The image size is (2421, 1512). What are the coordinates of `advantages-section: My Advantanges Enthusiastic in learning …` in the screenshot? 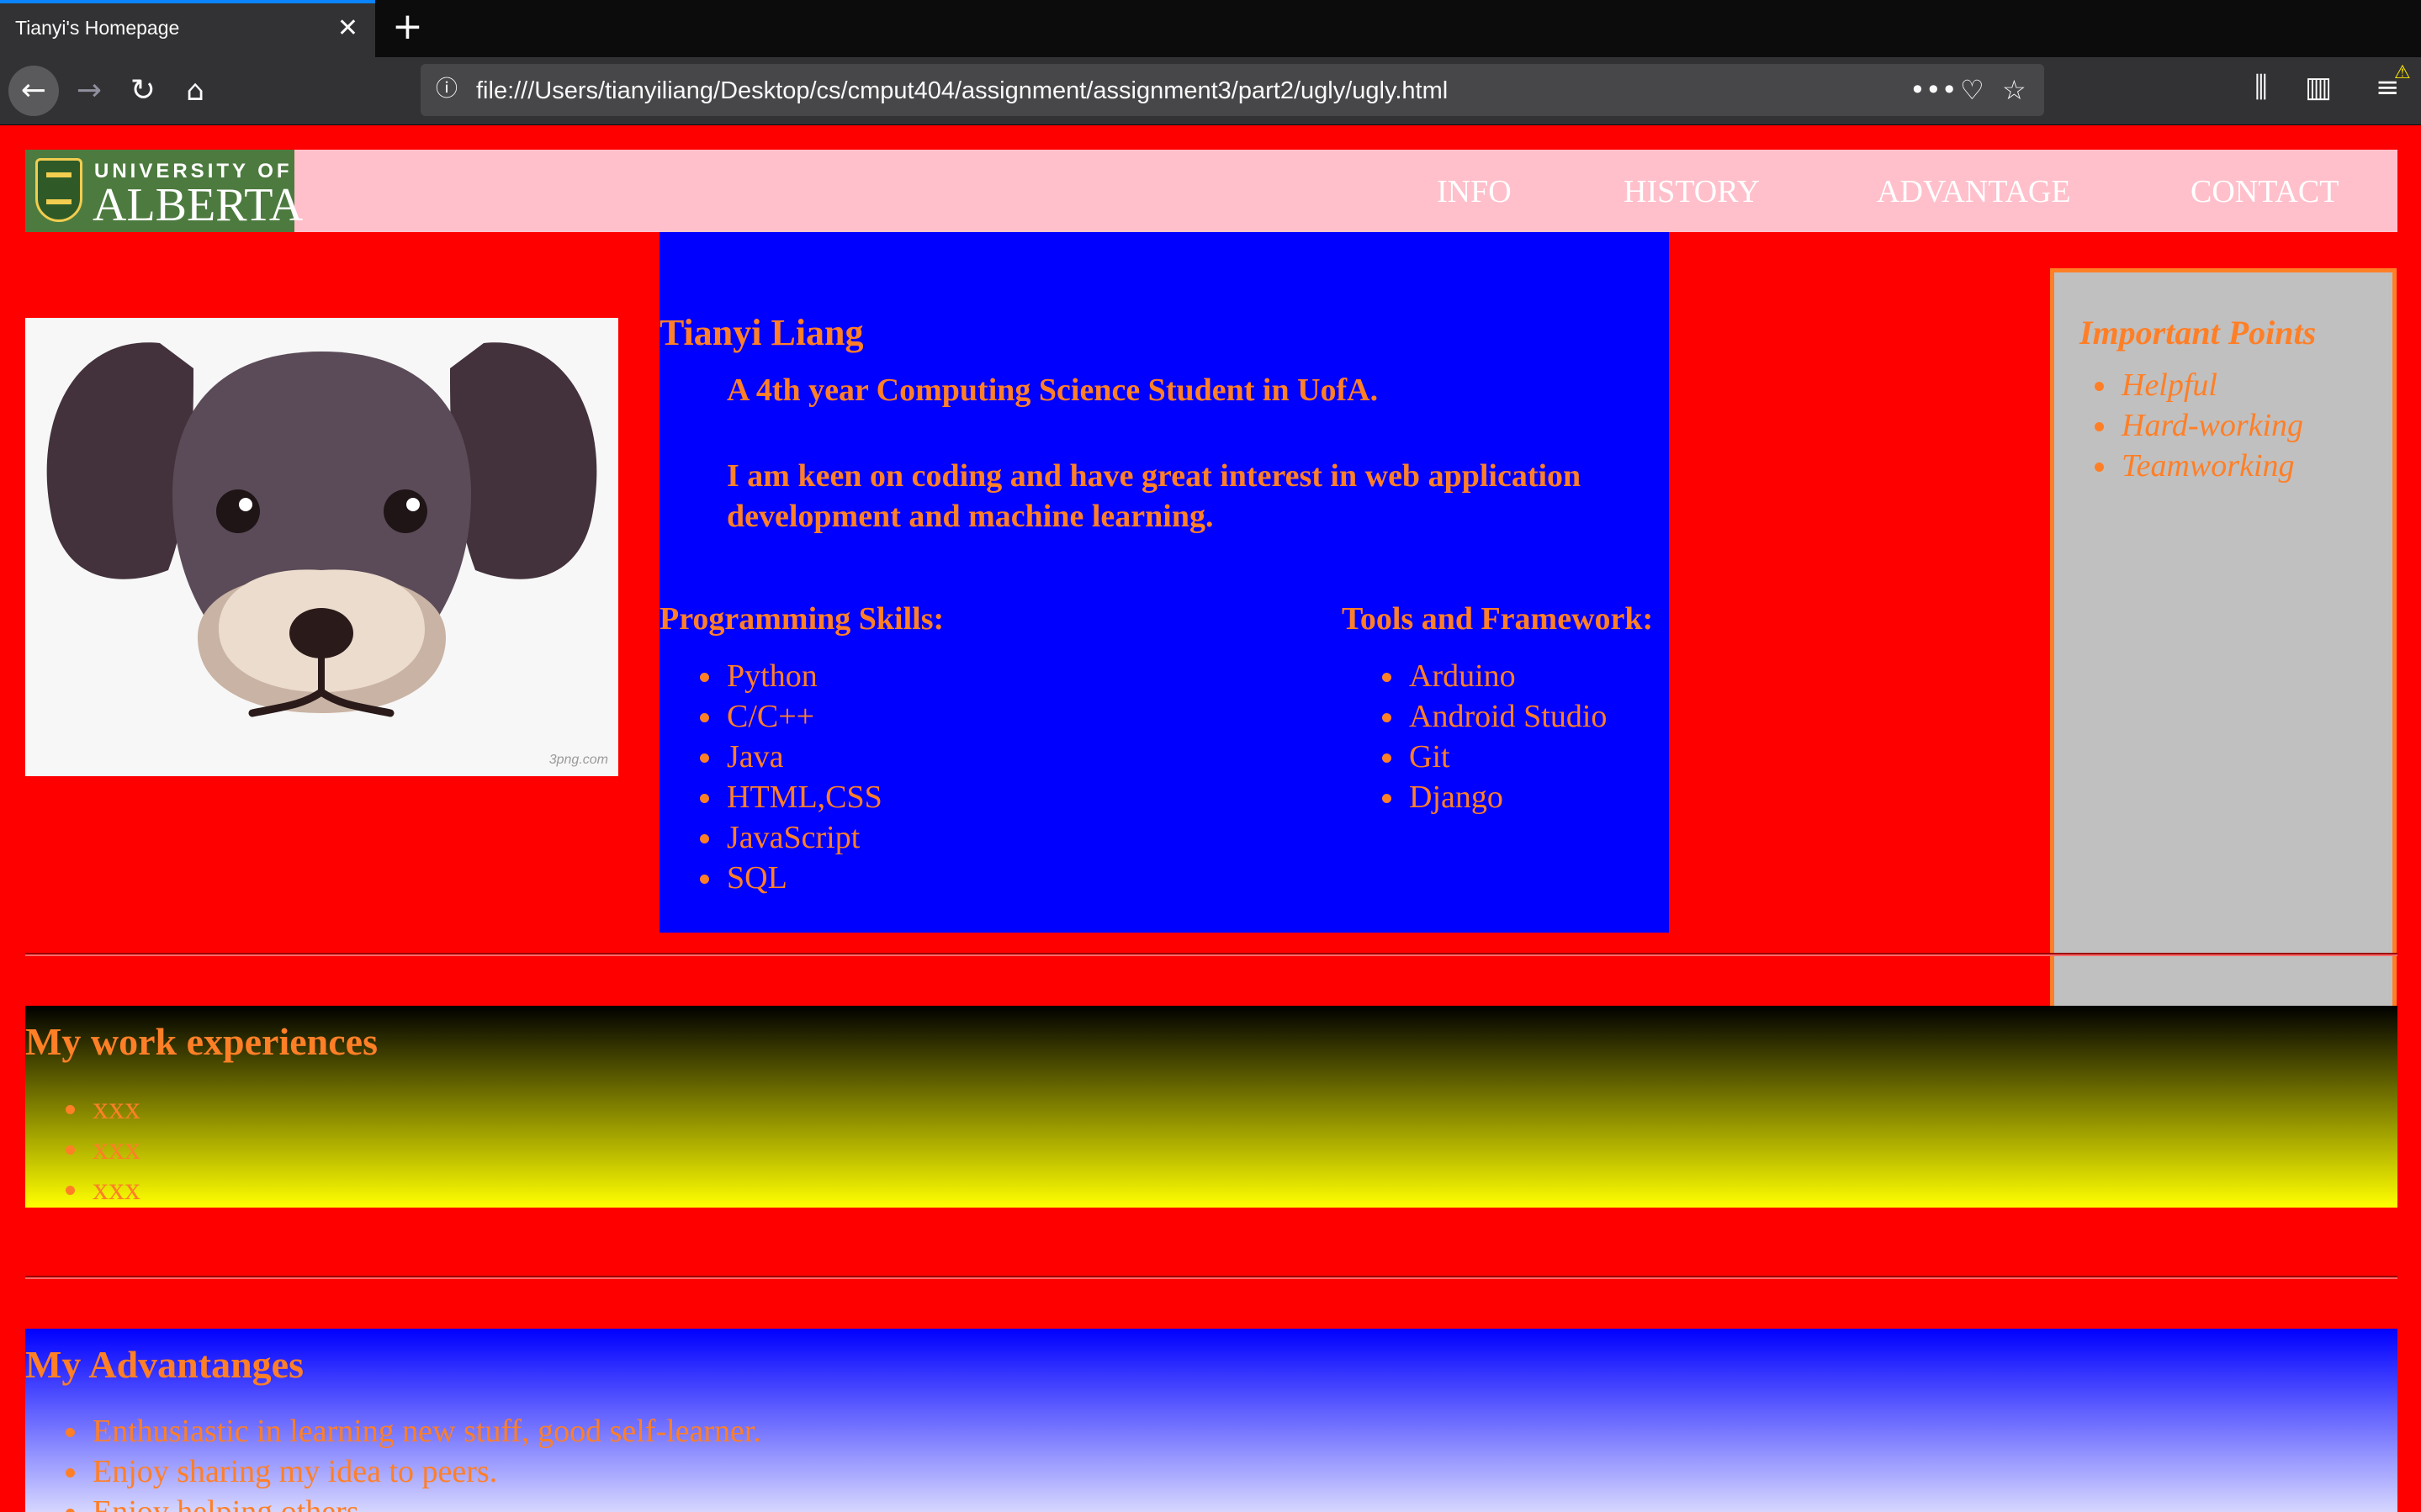 It's located at (1211, 1420).